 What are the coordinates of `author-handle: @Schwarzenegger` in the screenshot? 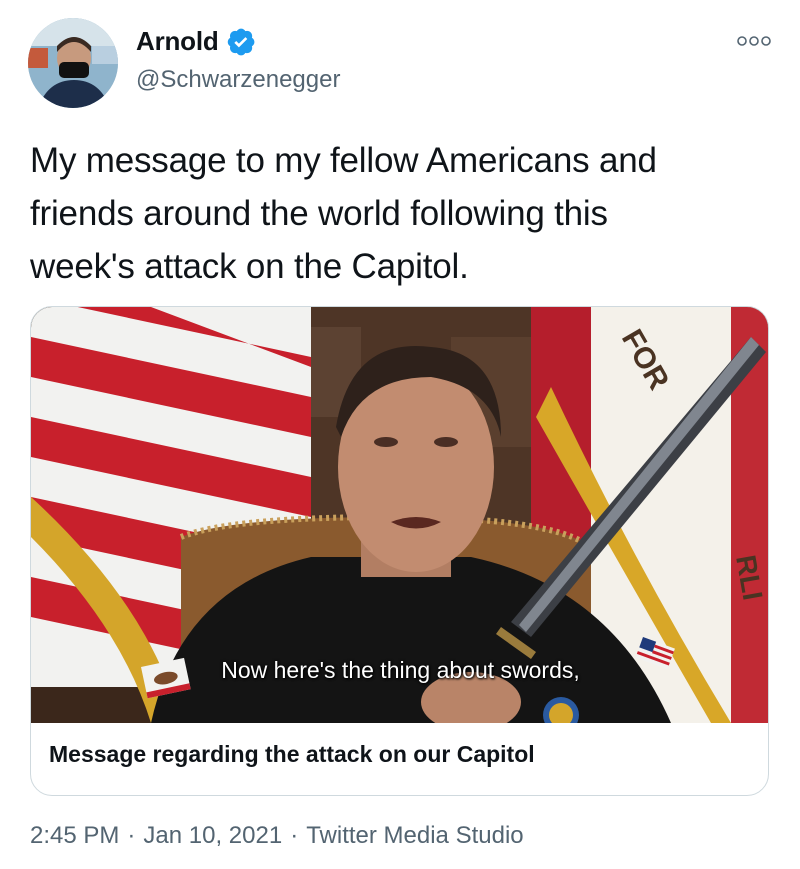 It's located at (238, 80).